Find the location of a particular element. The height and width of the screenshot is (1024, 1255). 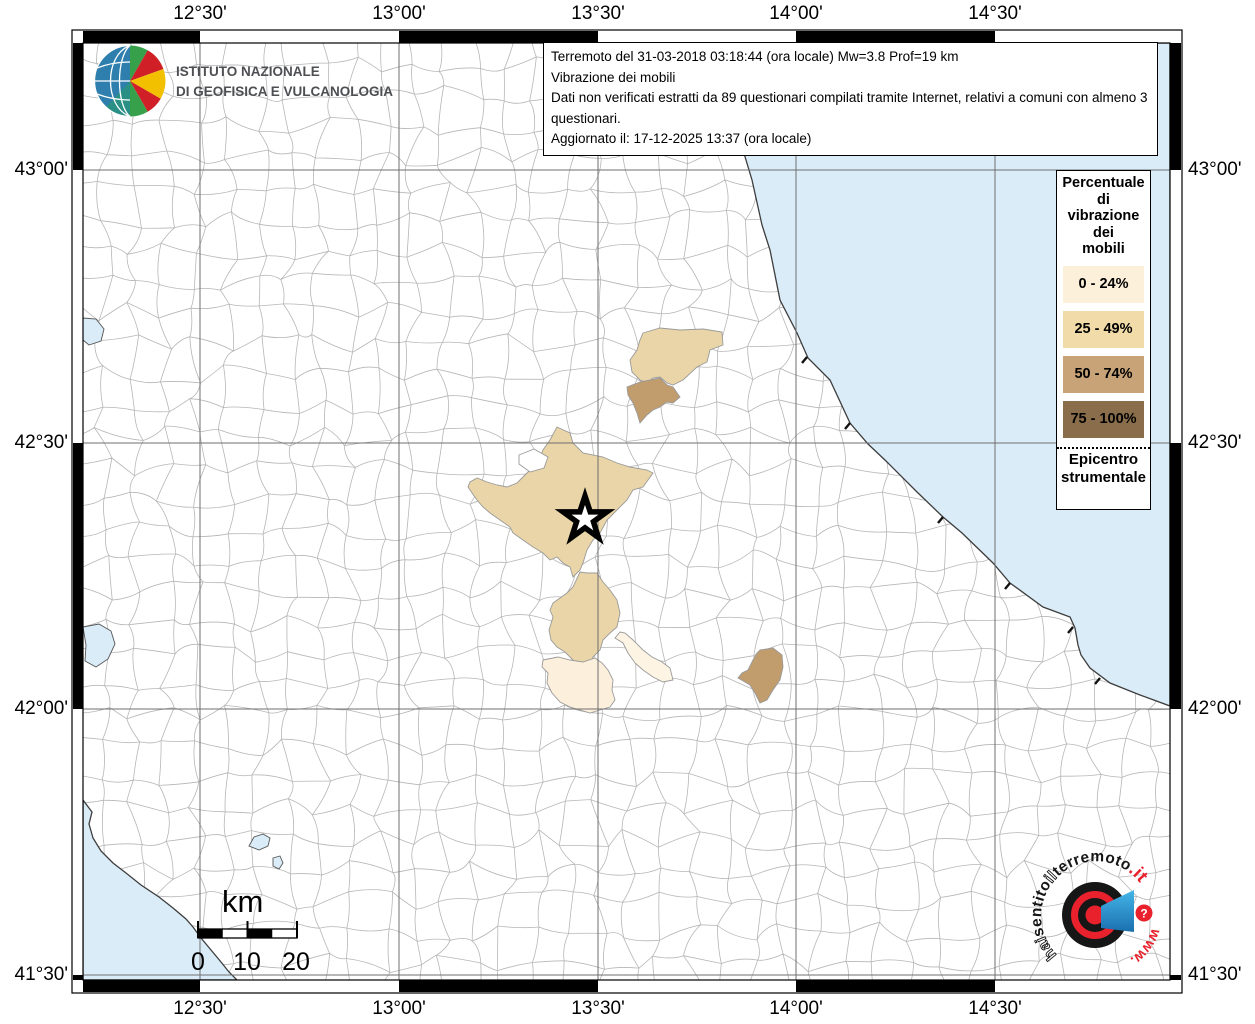

axis-left-42°30': 42°30' is located at coordinates (41, 442).